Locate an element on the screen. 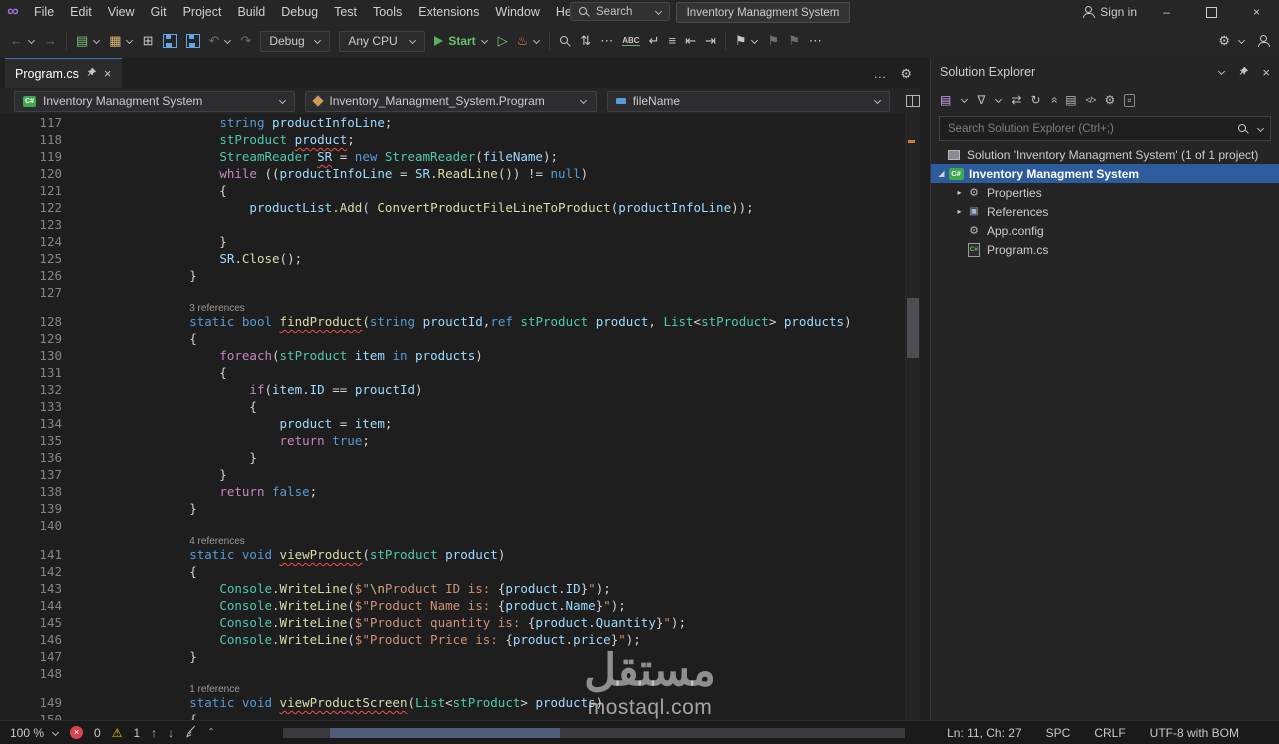 This screenshot has height=744, width=1279. save-button is located at coordinates (169, 41).